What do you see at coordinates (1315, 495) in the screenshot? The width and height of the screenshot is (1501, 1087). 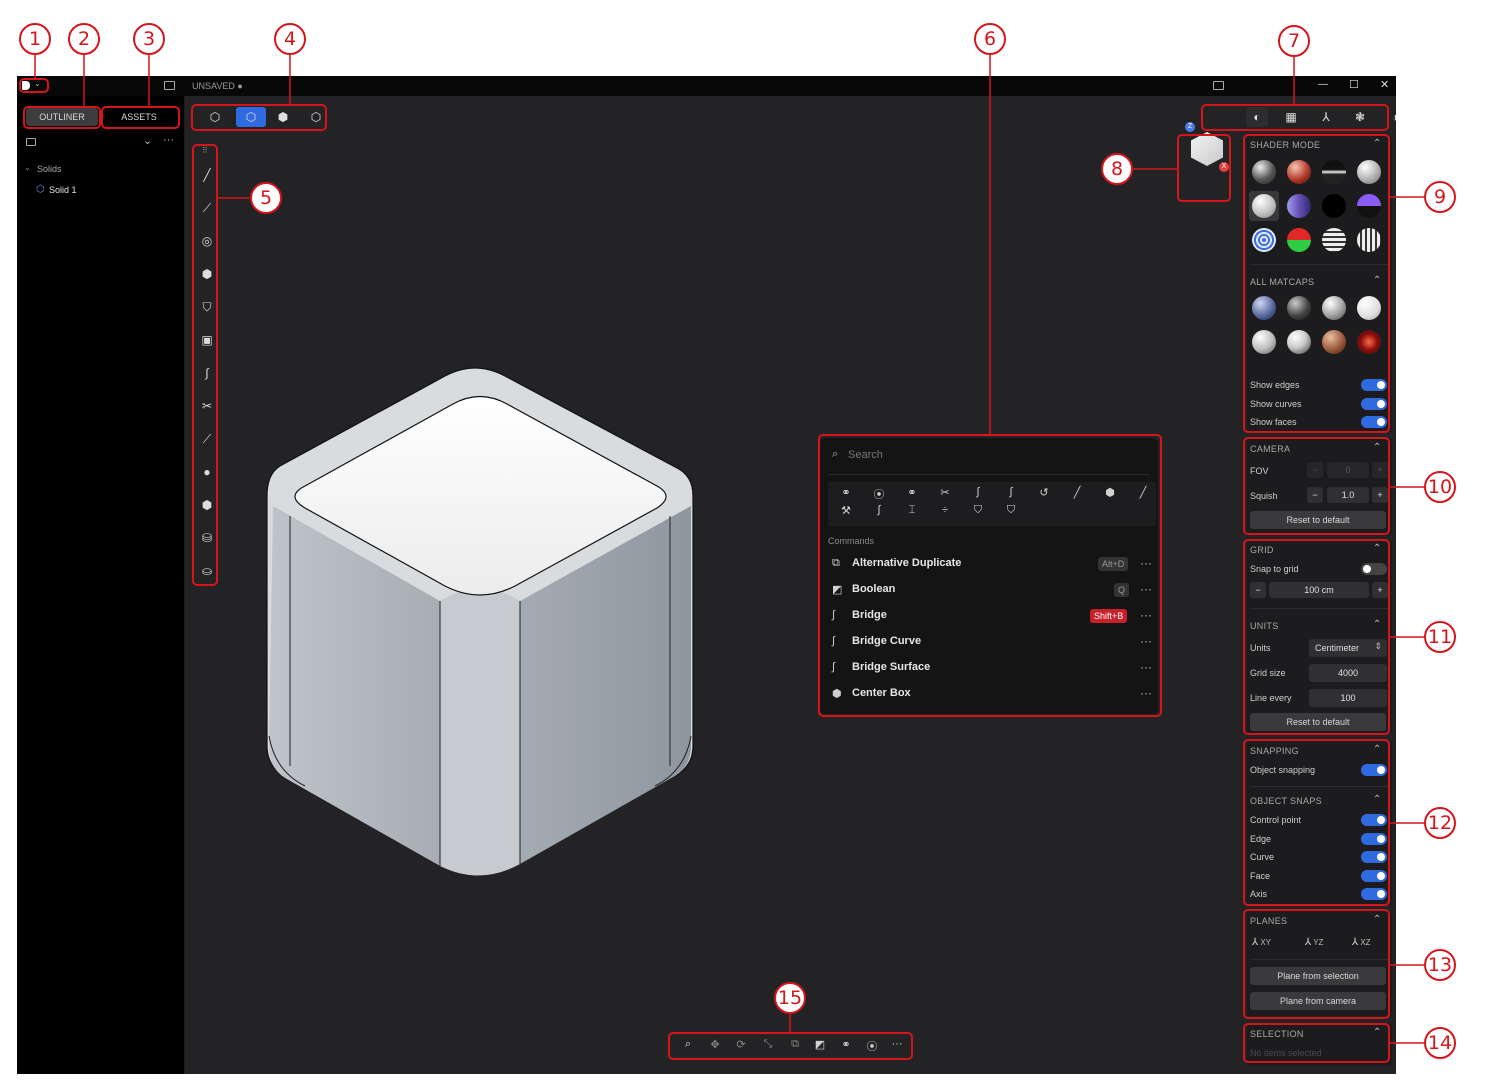 I see `squish-minus: −` at bounding box center [1315, 495].